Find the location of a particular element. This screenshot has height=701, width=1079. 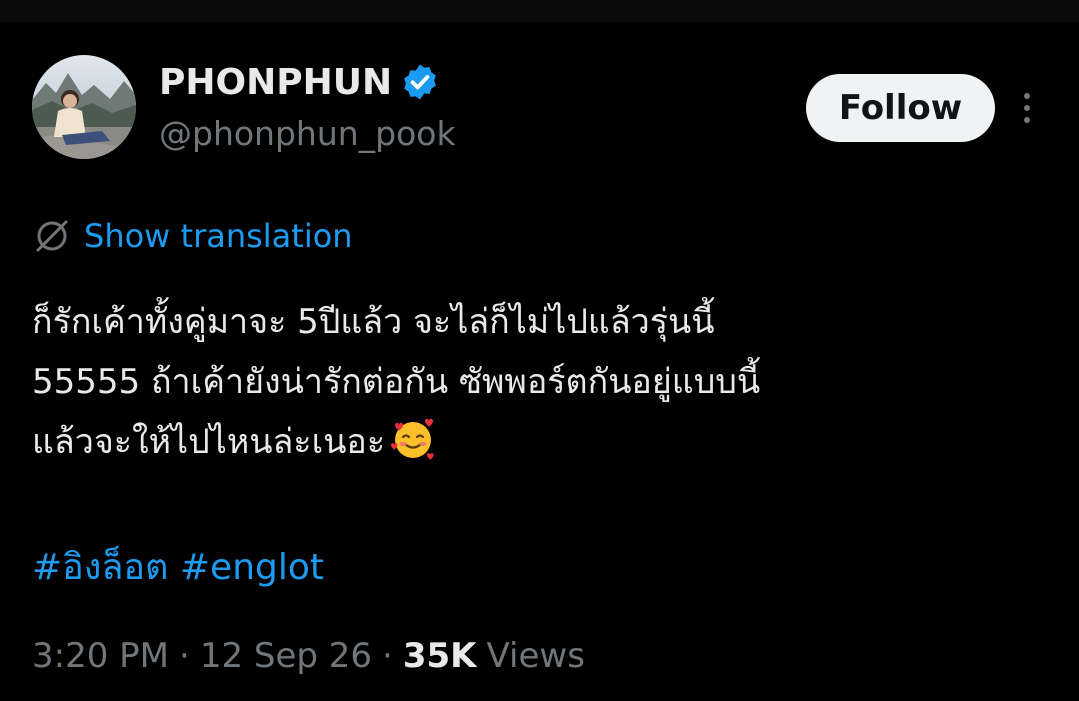

user-avatar-photo is located at coordinates (84, 107).